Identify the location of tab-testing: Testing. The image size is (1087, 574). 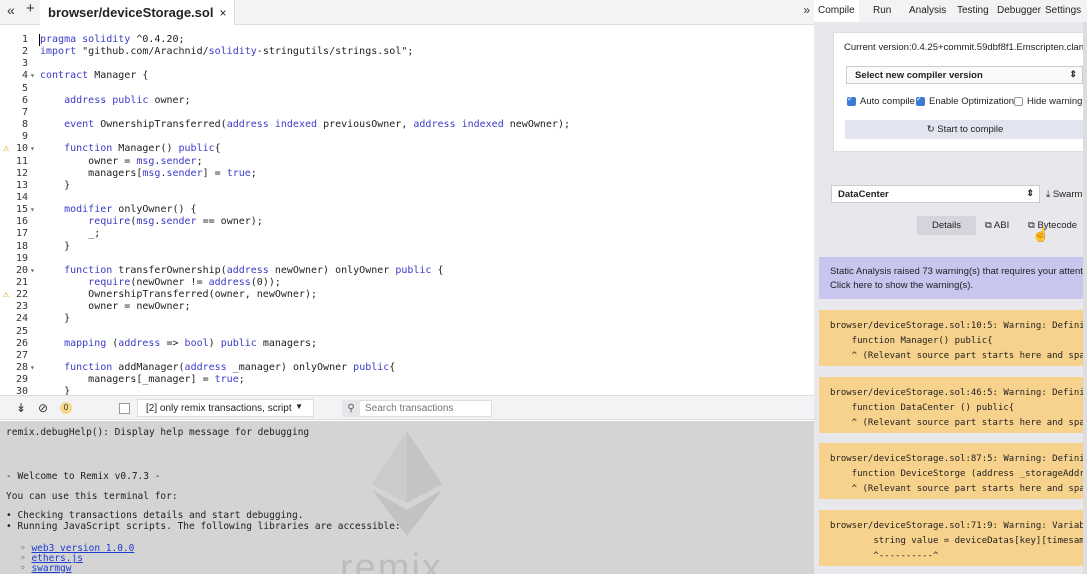
(973, 10).